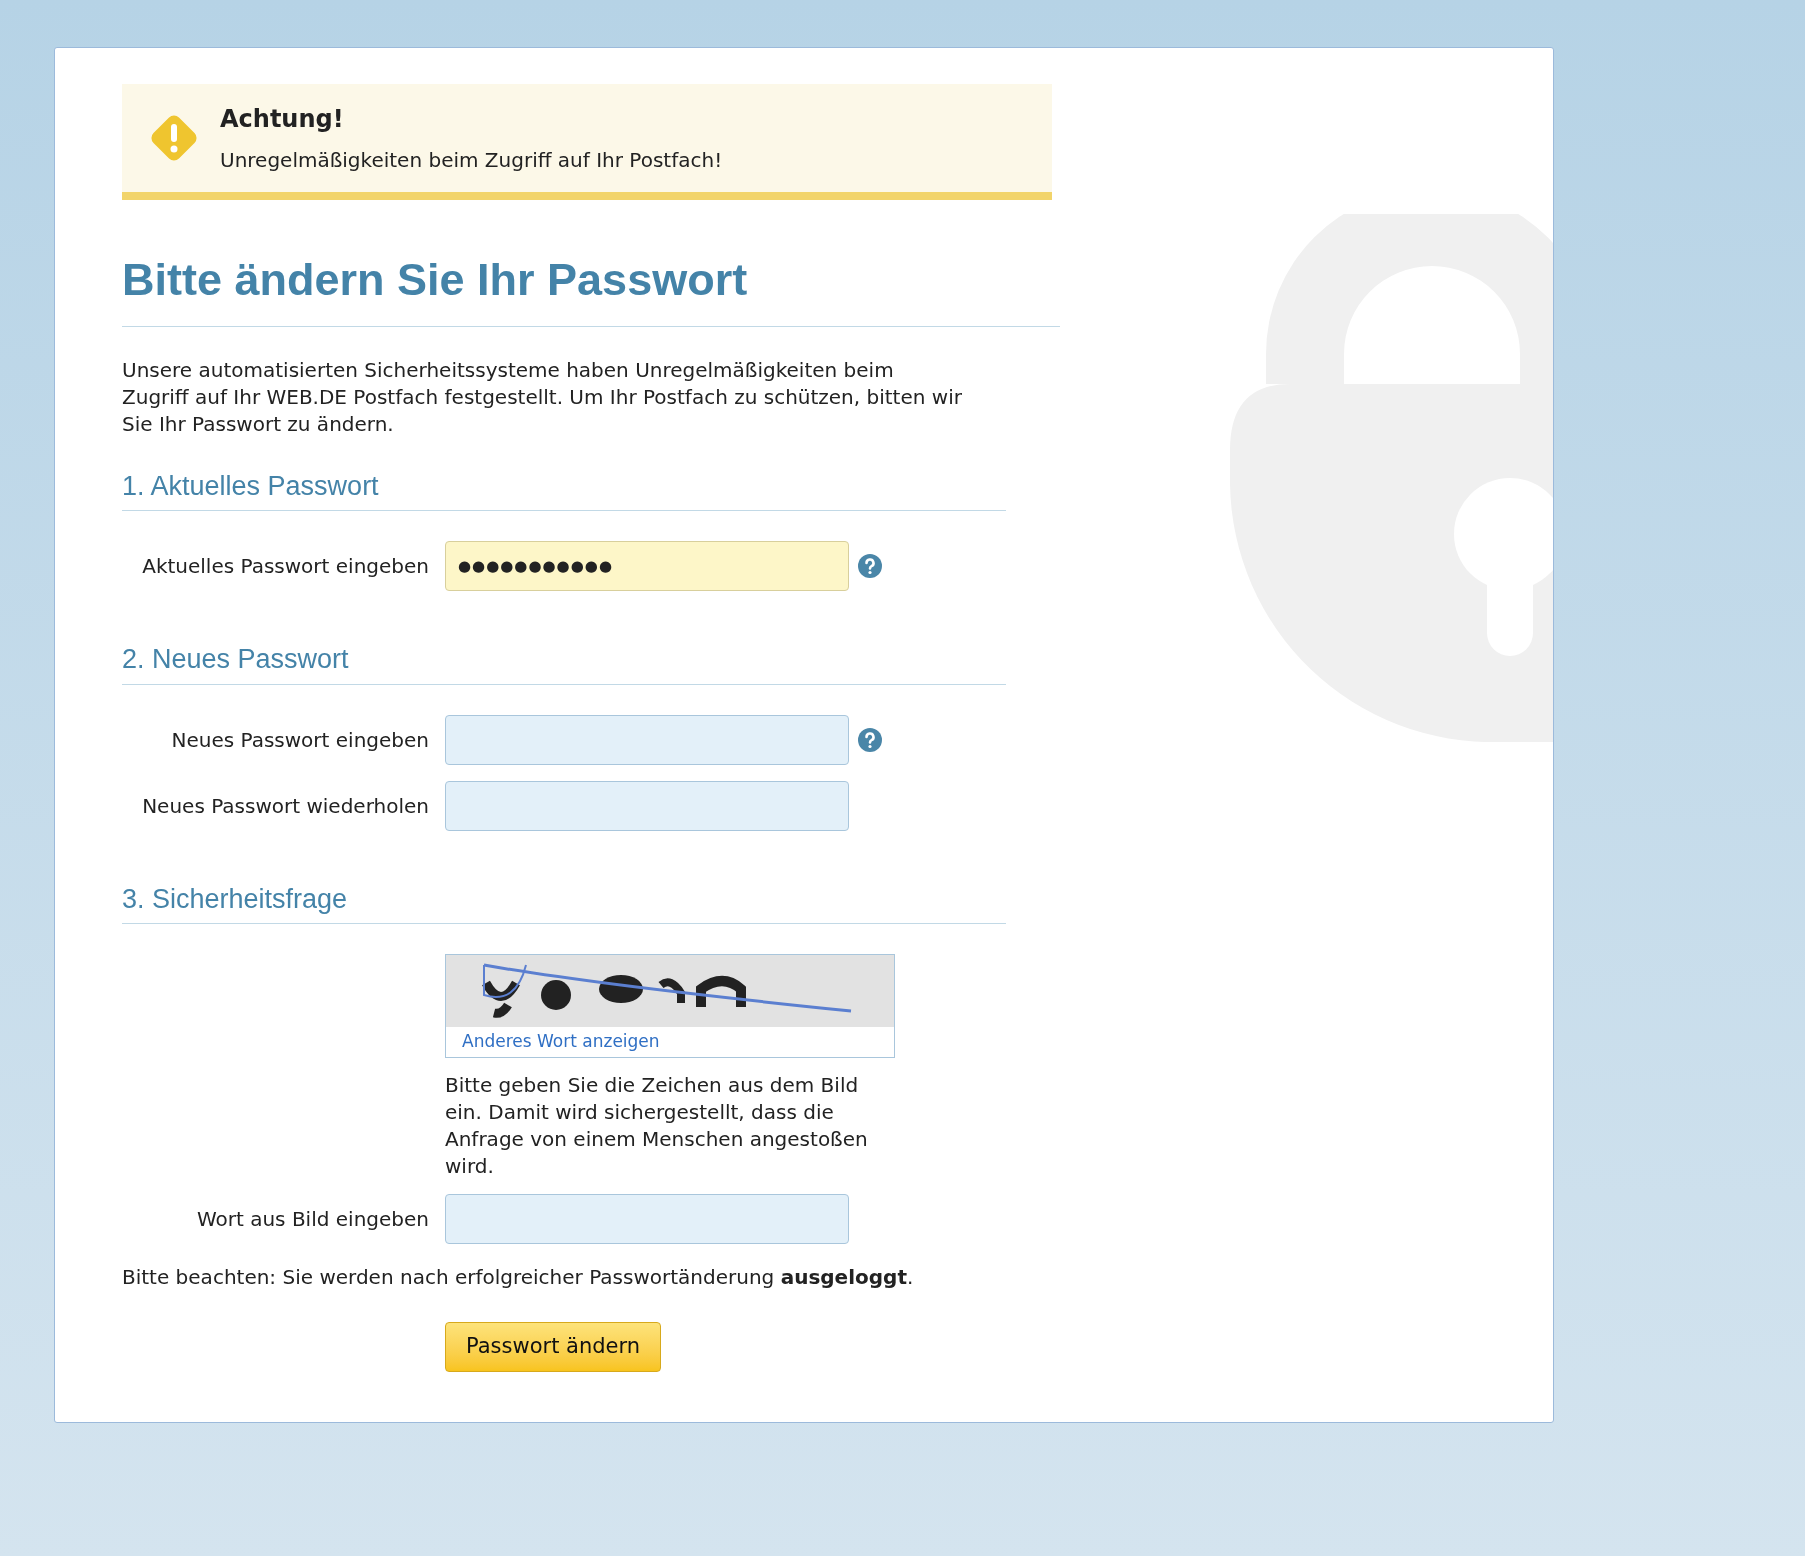 This screenshot has width=1805, height=1556. What do you see at coordinates (553, 1346) in the screenshot?
I see `submit-button: Passwort ändern` at bounding box center [553, 1346].